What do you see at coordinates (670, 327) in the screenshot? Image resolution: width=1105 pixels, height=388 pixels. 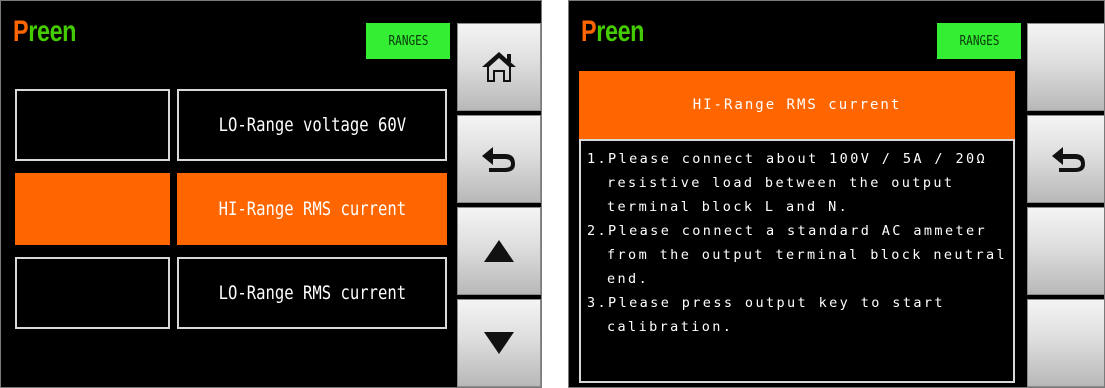 I see `instruction-line: calibration.` at bounding box center [670, 327].